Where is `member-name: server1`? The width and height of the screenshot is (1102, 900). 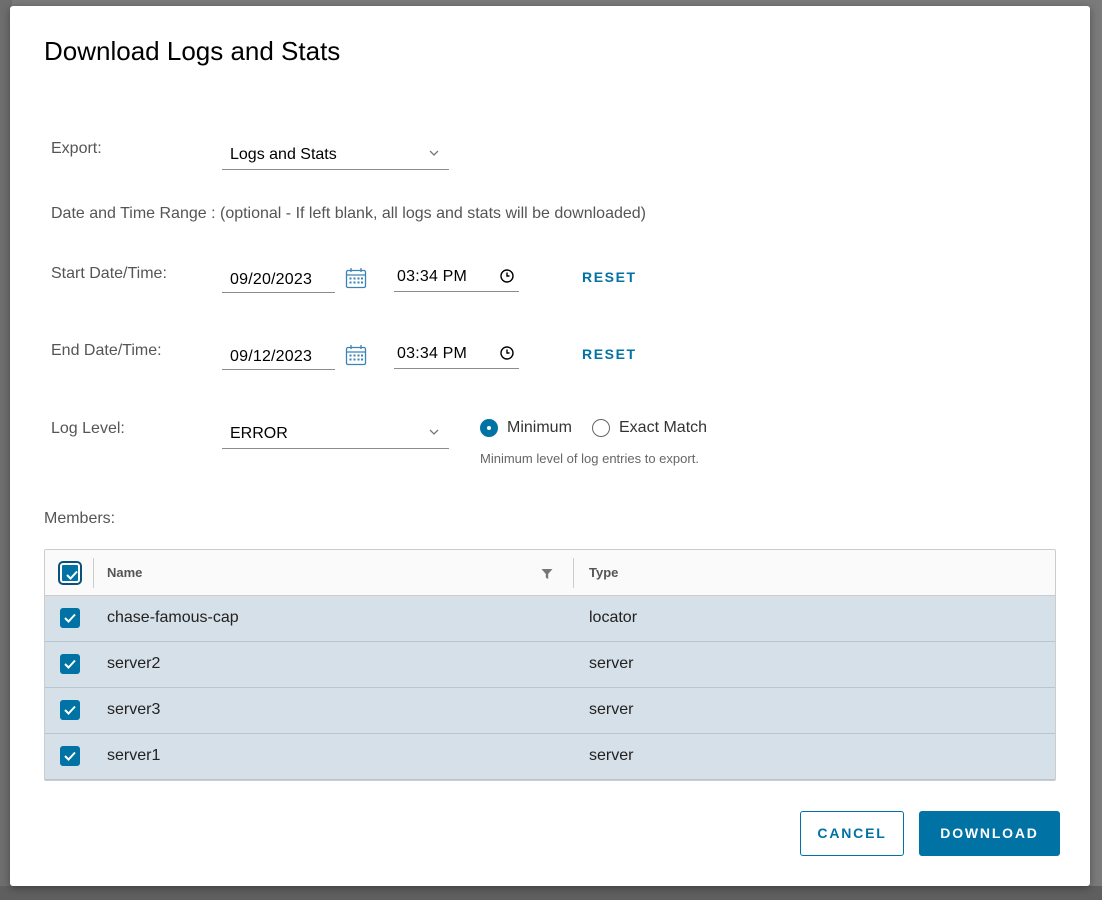
member-name: server1 is located at coordinates (134, 755).